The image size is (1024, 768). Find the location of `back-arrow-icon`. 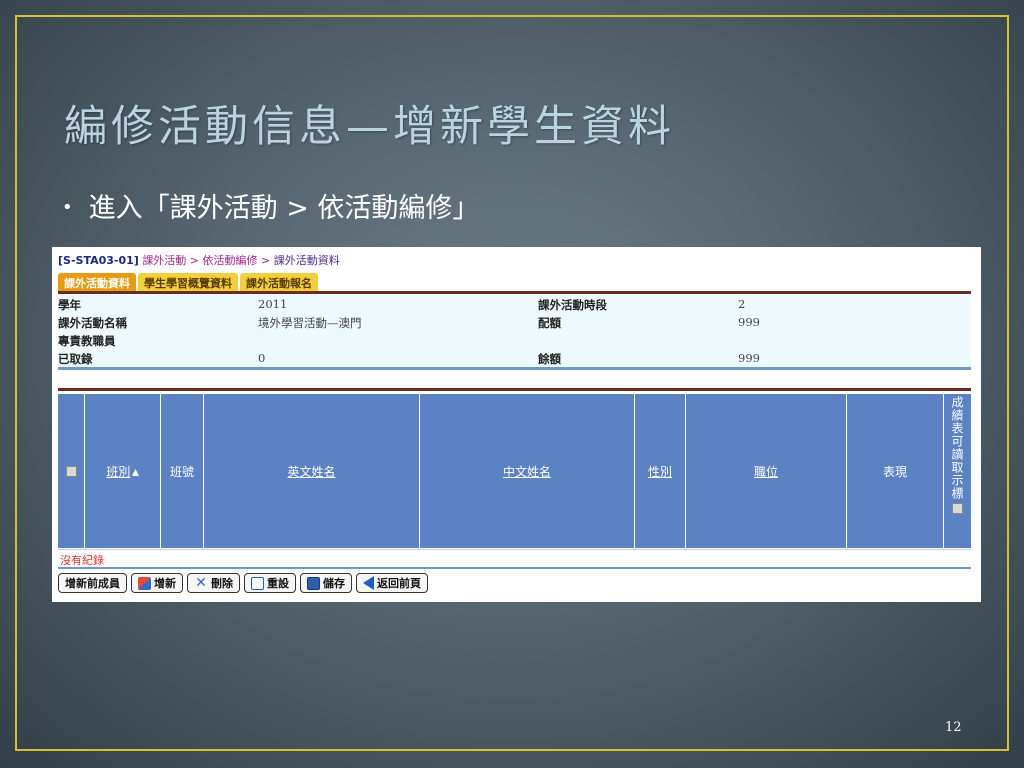

back-arrow-icon is located at coordinates (368, 583).